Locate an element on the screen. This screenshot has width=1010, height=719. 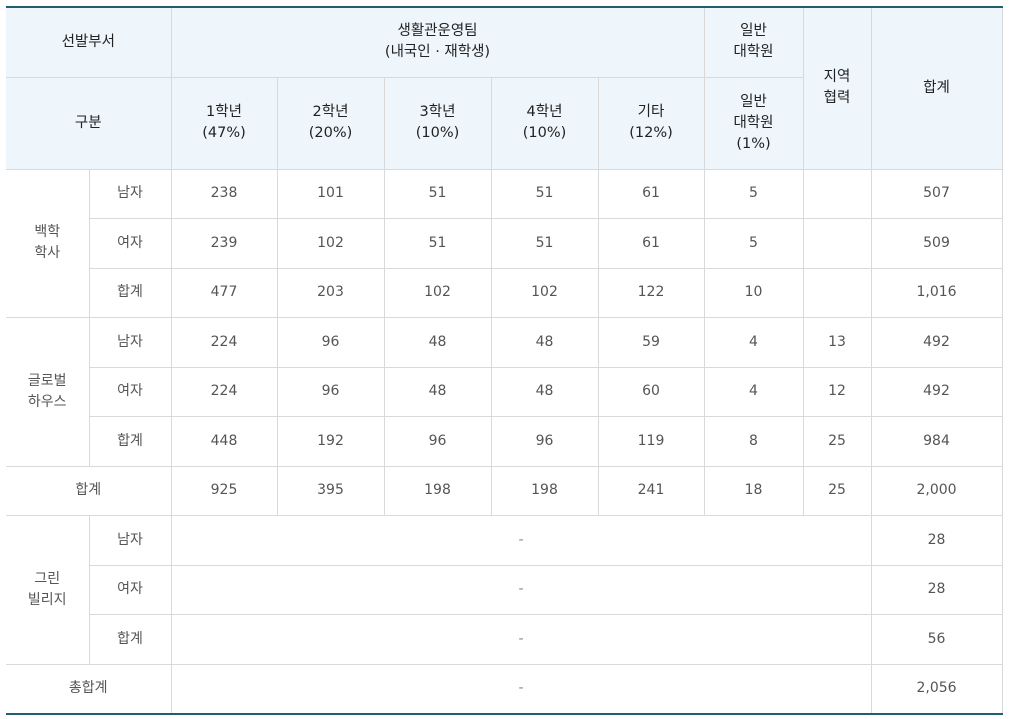
cell: 238 is located at coordinates (224, 193).